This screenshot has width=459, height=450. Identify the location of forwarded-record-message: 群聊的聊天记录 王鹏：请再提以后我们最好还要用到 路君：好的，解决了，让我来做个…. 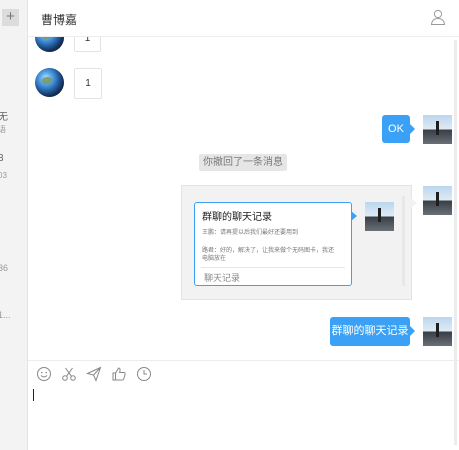
(299, 242).